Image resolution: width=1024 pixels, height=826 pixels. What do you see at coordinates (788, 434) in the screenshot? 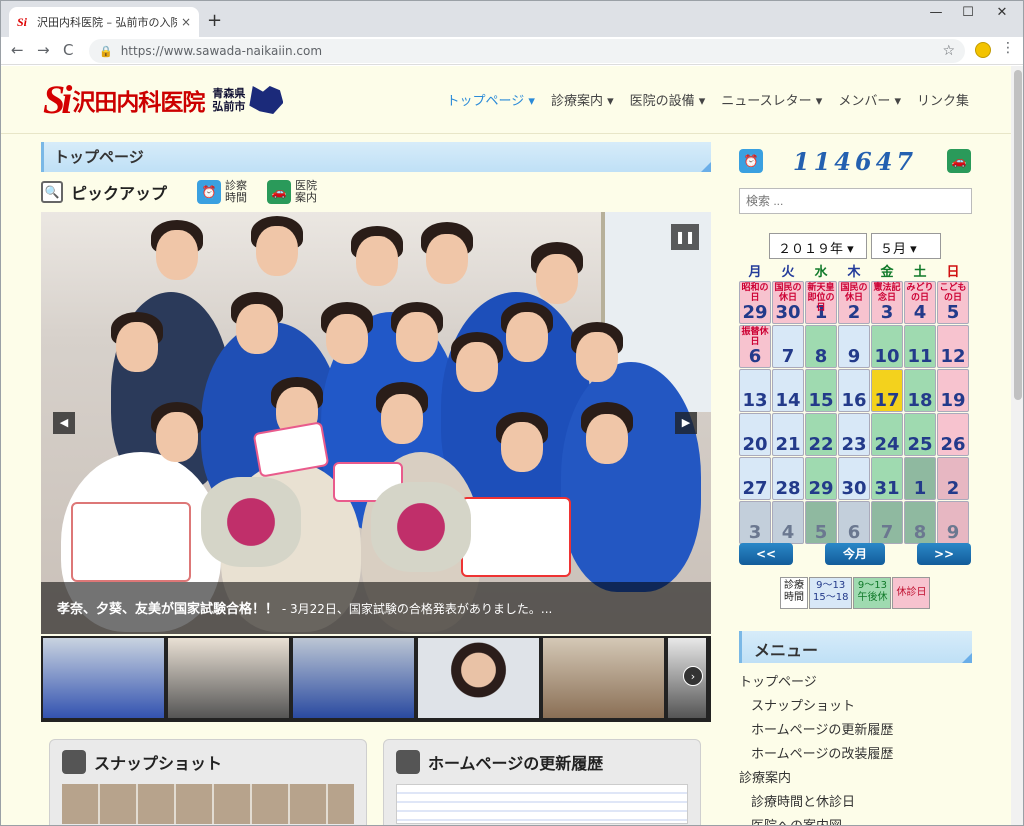
I see `calendar-day: 21` at bounding box center [788, 434].